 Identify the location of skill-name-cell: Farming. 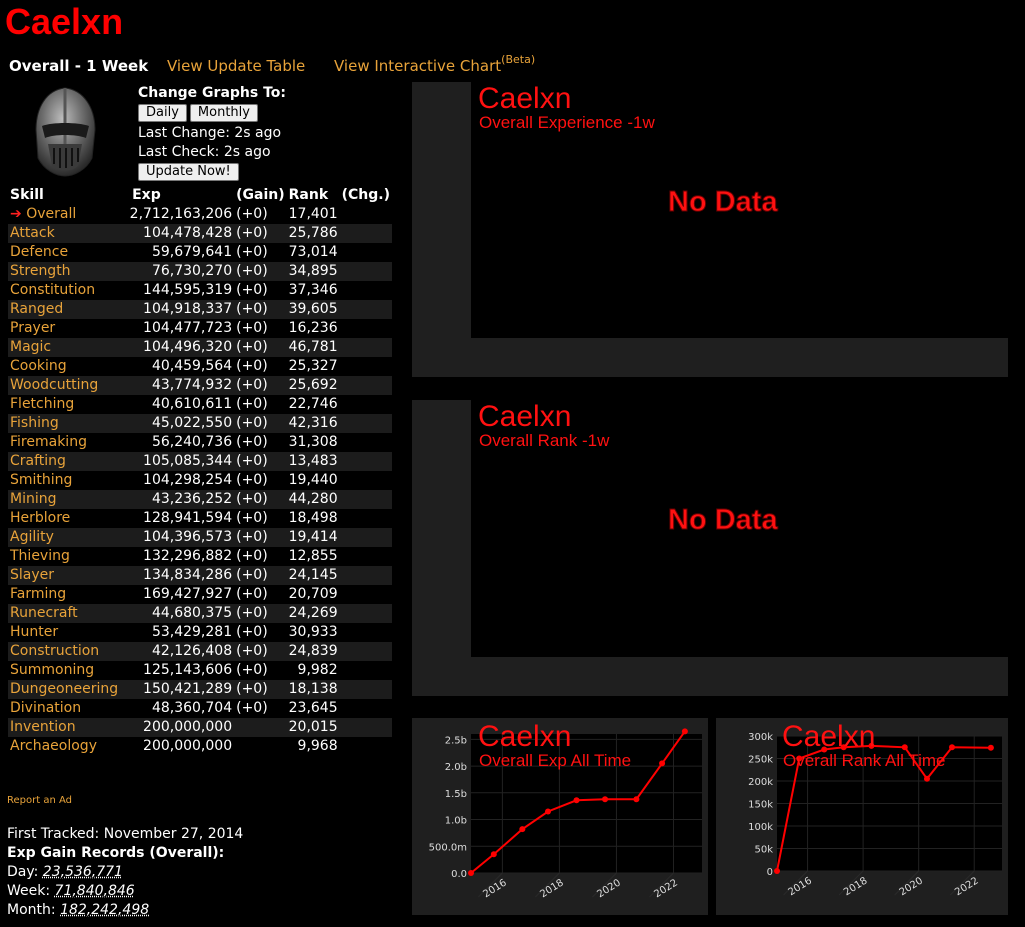
(64, 594).